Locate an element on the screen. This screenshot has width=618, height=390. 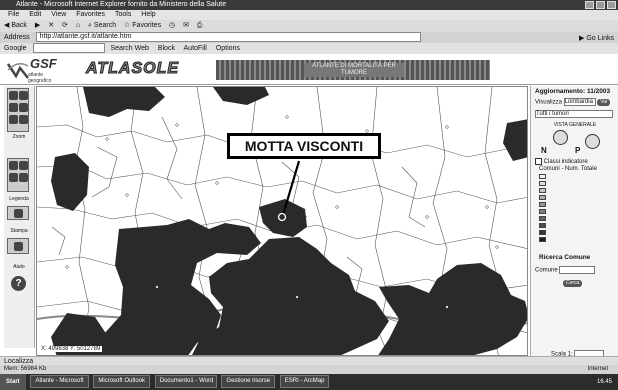
layer-tools is located at coordinates (18, 175).